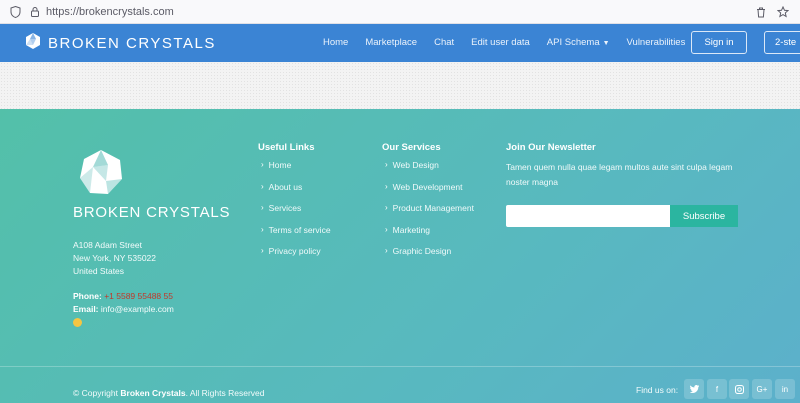  I want to click on email-label: Email:, so click(86, 309).